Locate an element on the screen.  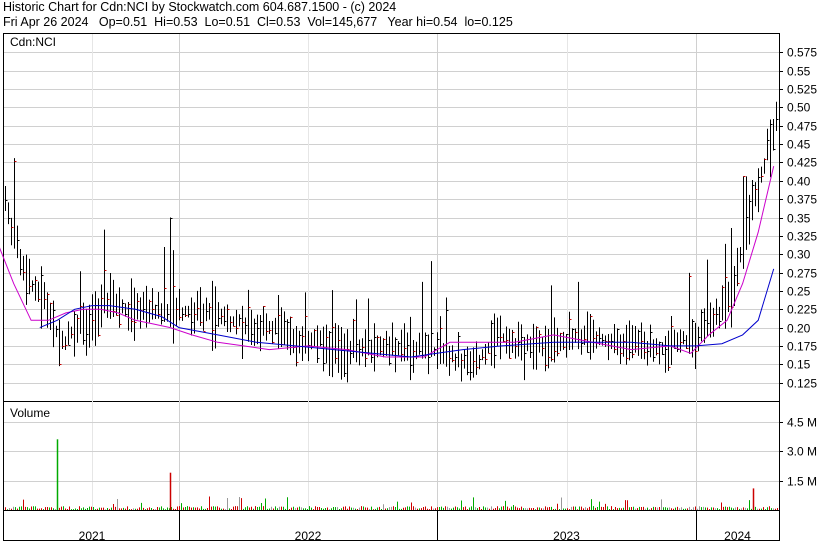
price-tick-label: 0.375 is located at coordinates (802, 200).